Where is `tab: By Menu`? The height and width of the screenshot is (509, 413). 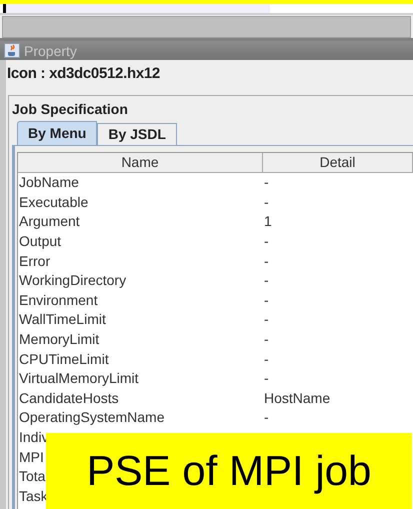
tab: By Menu is located at coordinates (57, 133).